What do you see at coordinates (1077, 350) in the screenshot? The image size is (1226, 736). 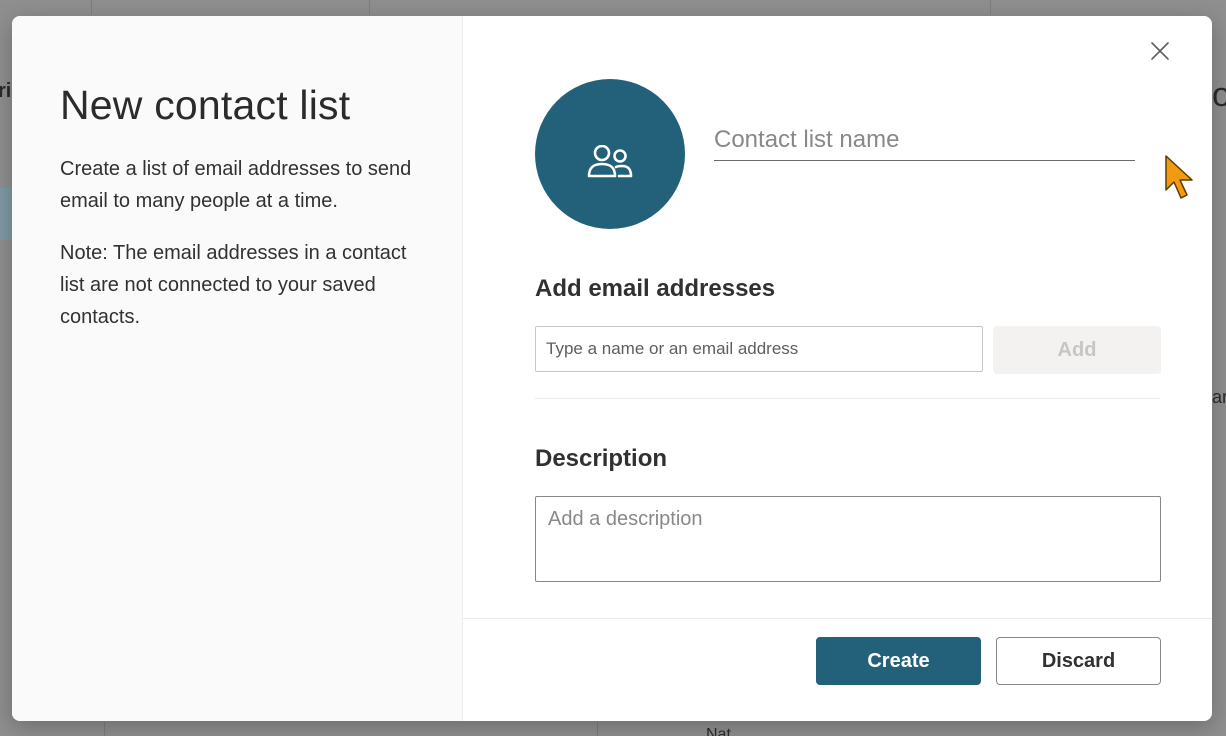 I see `add-button: Add` at bounding box center [1077, 350].